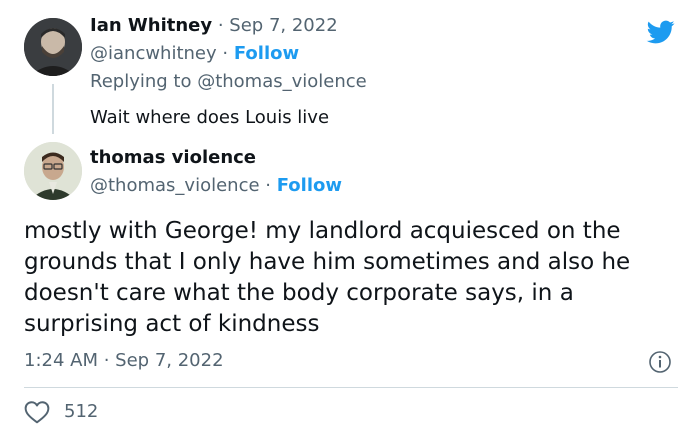 The image size is (700, 441). What do you see at coordinates (309, 185) in the screenshot?
I see `main-follow-button: Follow` at bounding box center [309, 185].